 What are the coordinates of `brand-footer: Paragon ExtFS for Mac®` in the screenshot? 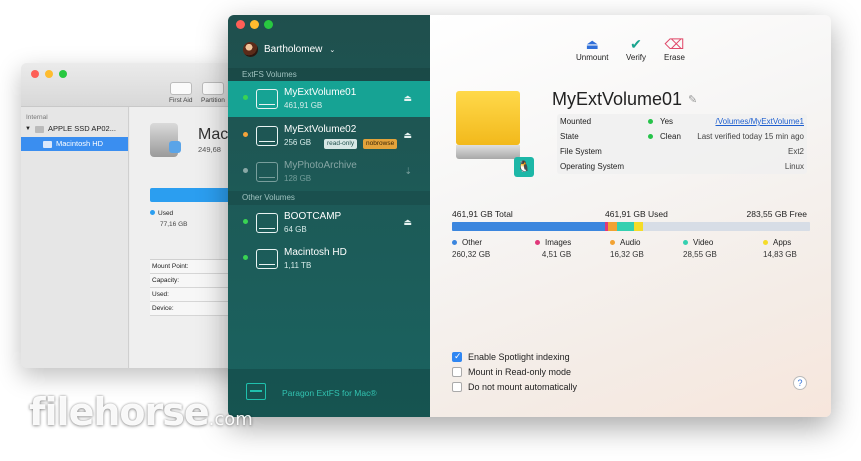 It's located at (329, 393).